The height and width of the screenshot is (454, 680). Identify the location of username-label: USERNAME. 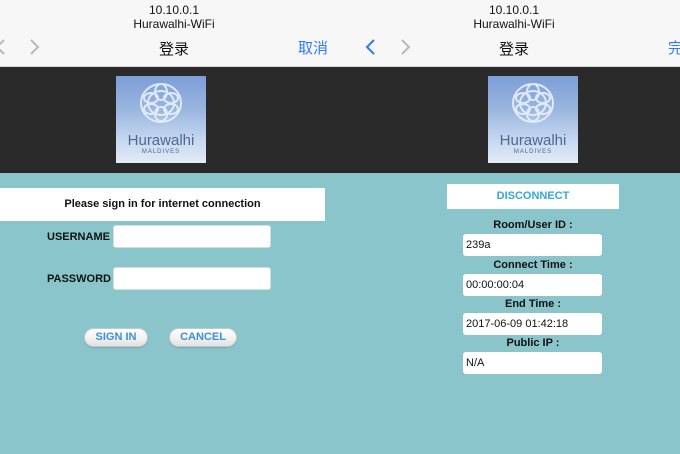
(78, 237).